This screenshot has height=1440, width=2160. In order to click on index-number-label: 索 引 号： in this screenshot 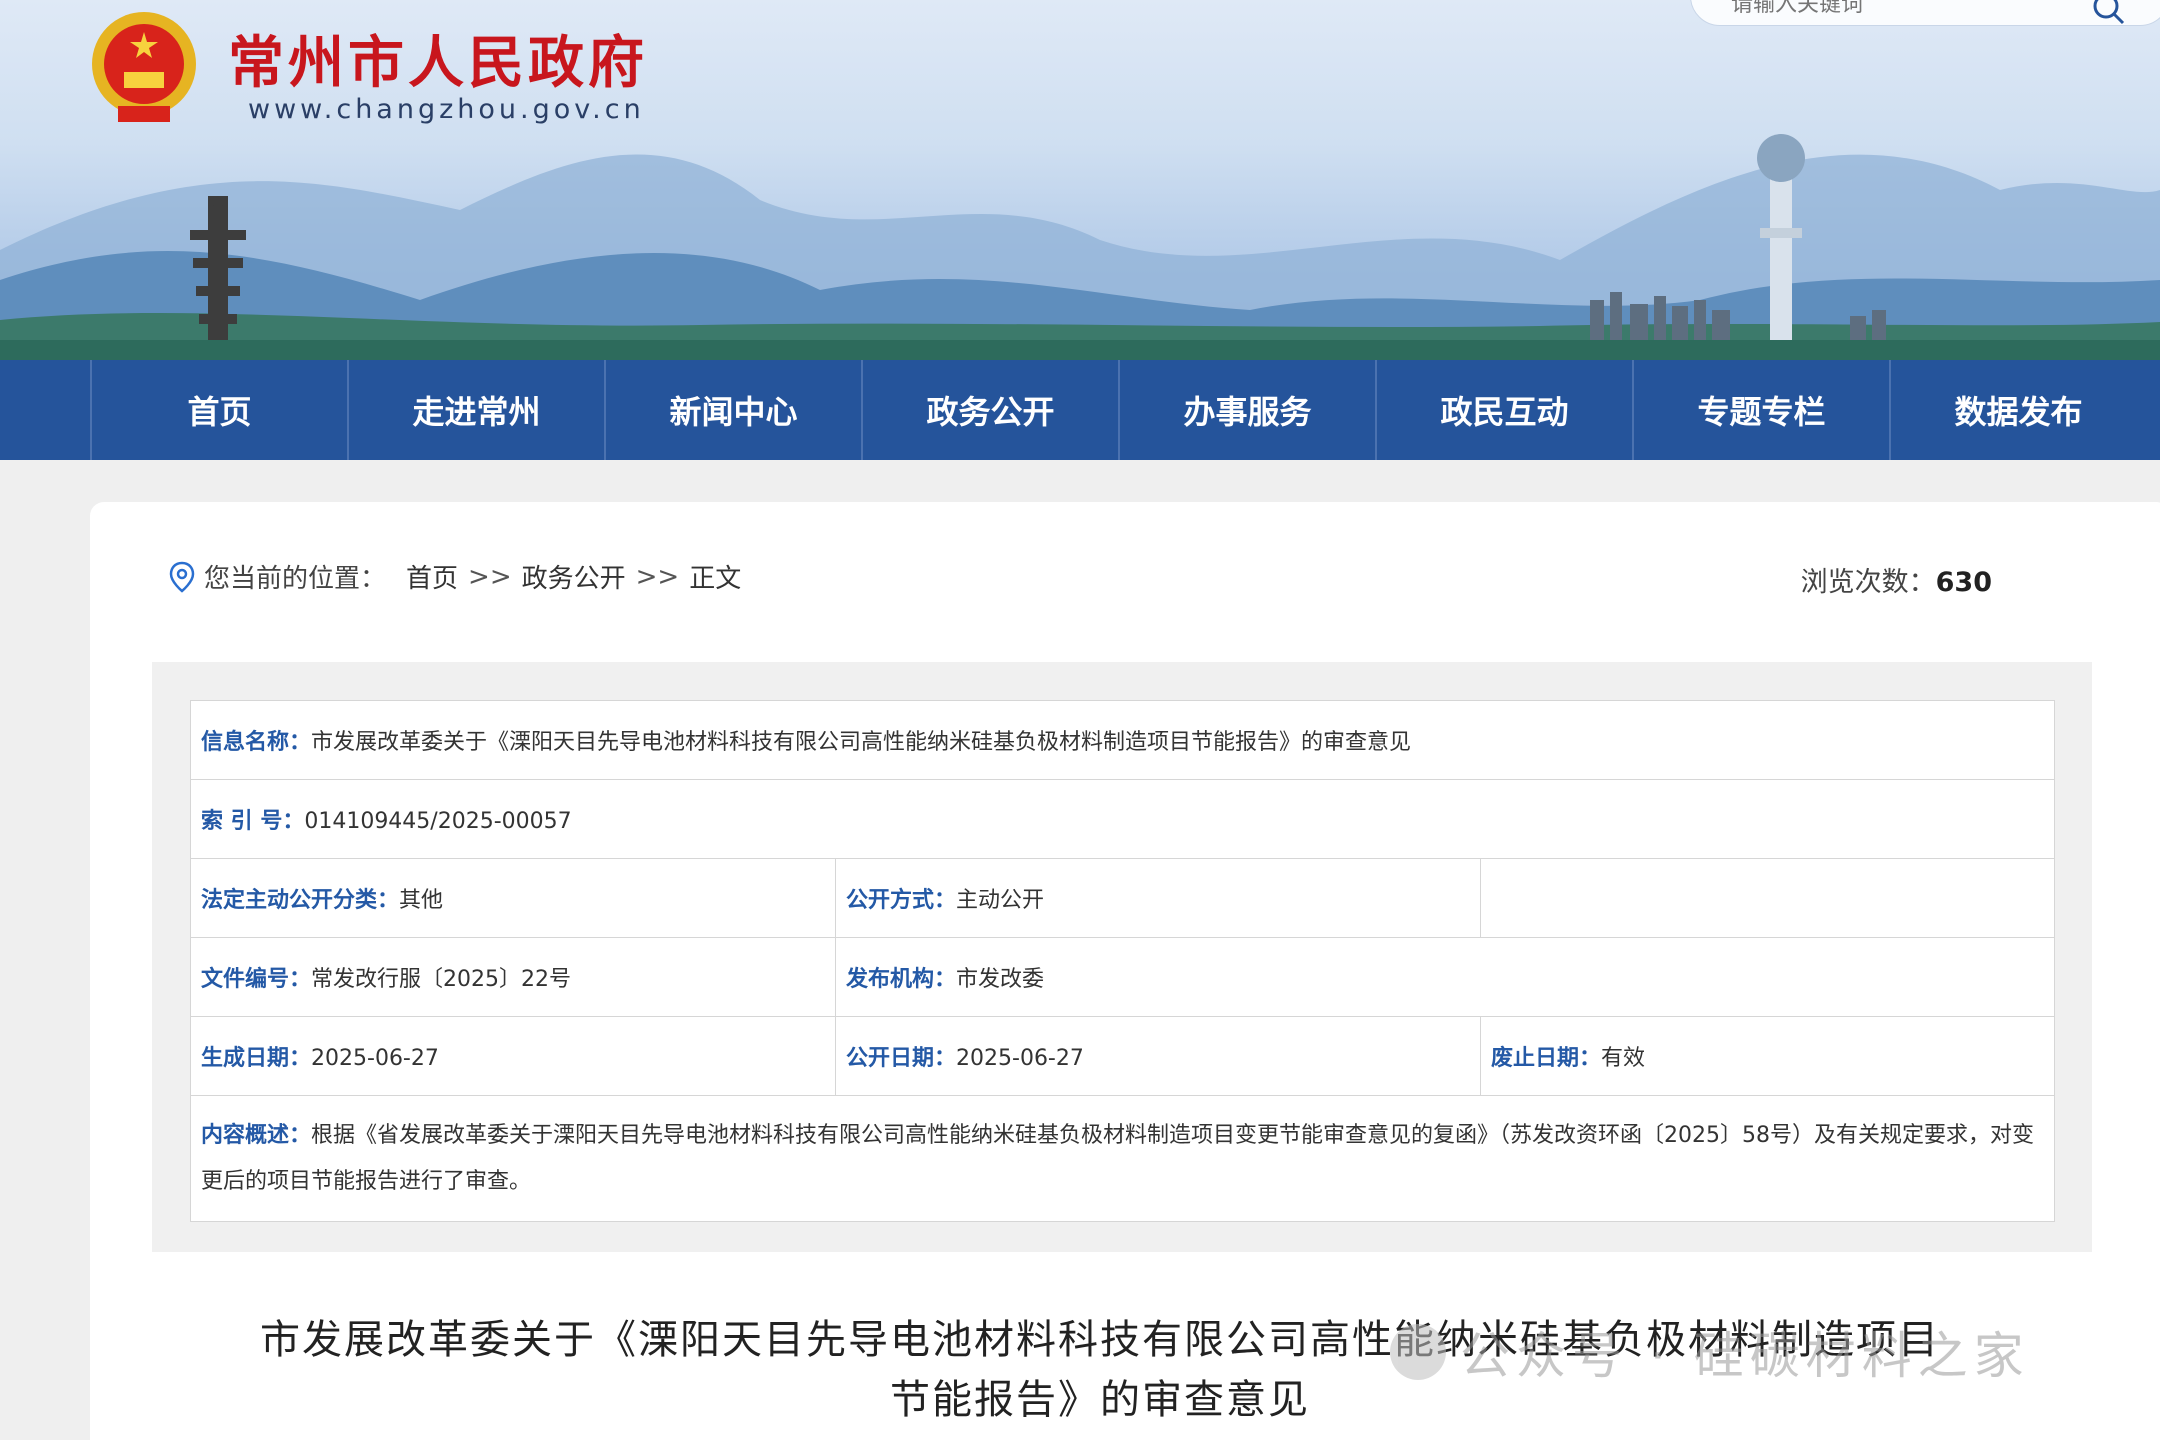, I will do `click(253, 821)`.